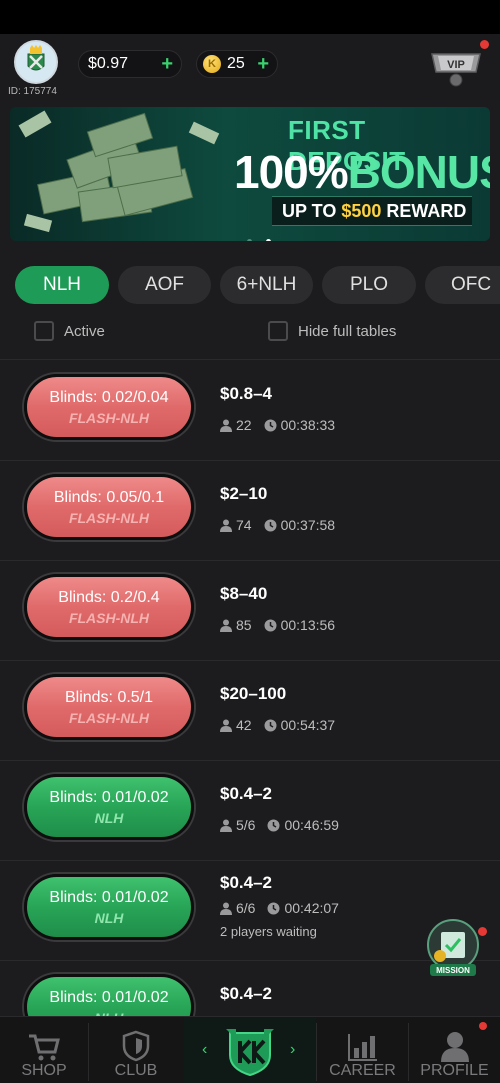  I want to click on buy-in-range: $2–10, so click(244, 493).